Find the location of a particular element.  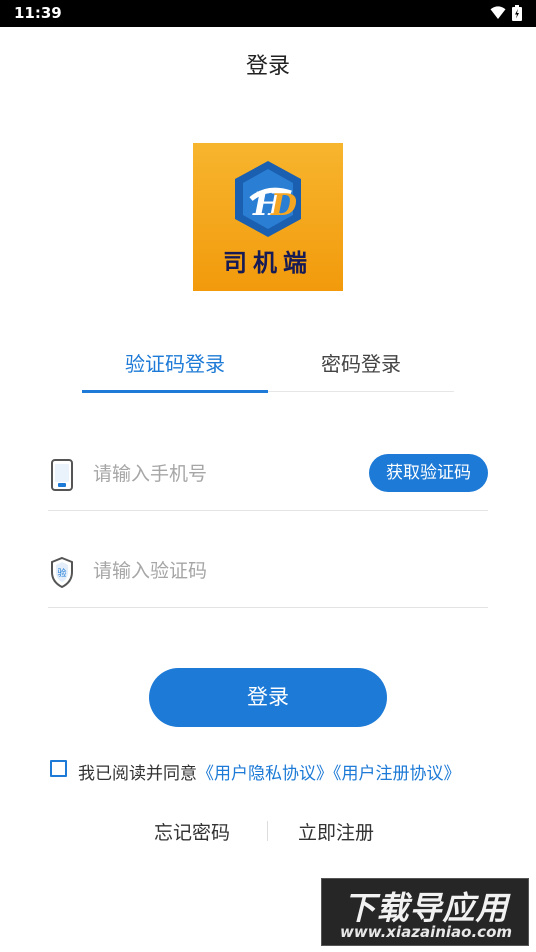

watermark-url: www.xiazainiao.com is located at coordinates (426, 932).